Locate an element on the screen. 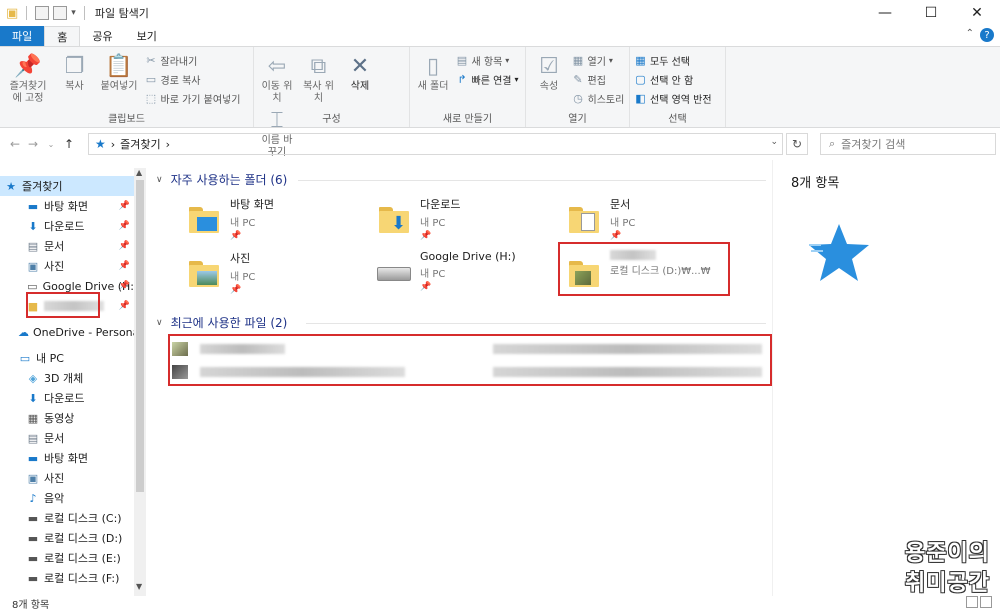  open-button: ▦ 열기 ▾ is located at coordinates (598, 60).